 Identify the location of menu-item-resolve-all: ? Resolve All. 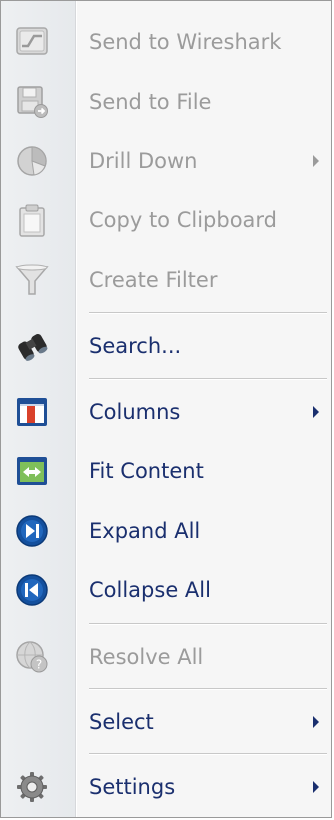
(166, 657).